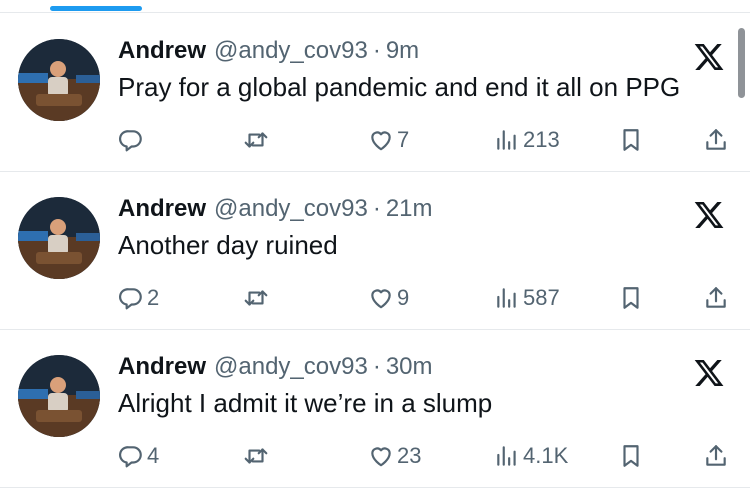 This screenshot has width=750, height=500. Describe the element at coordinates (541, 297) in the screenshot. I see `views-count: 587` at that location.